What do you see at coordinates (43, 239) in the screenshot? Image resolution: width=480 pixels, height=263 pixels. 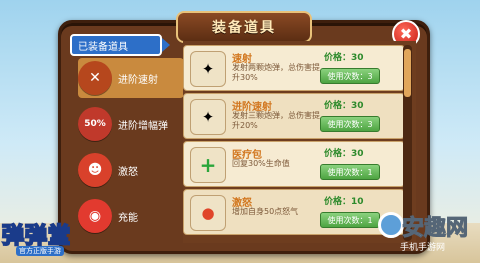 I see `game-logo: 弹弹堂 官方正版手游` at bounding box center [43, 239].